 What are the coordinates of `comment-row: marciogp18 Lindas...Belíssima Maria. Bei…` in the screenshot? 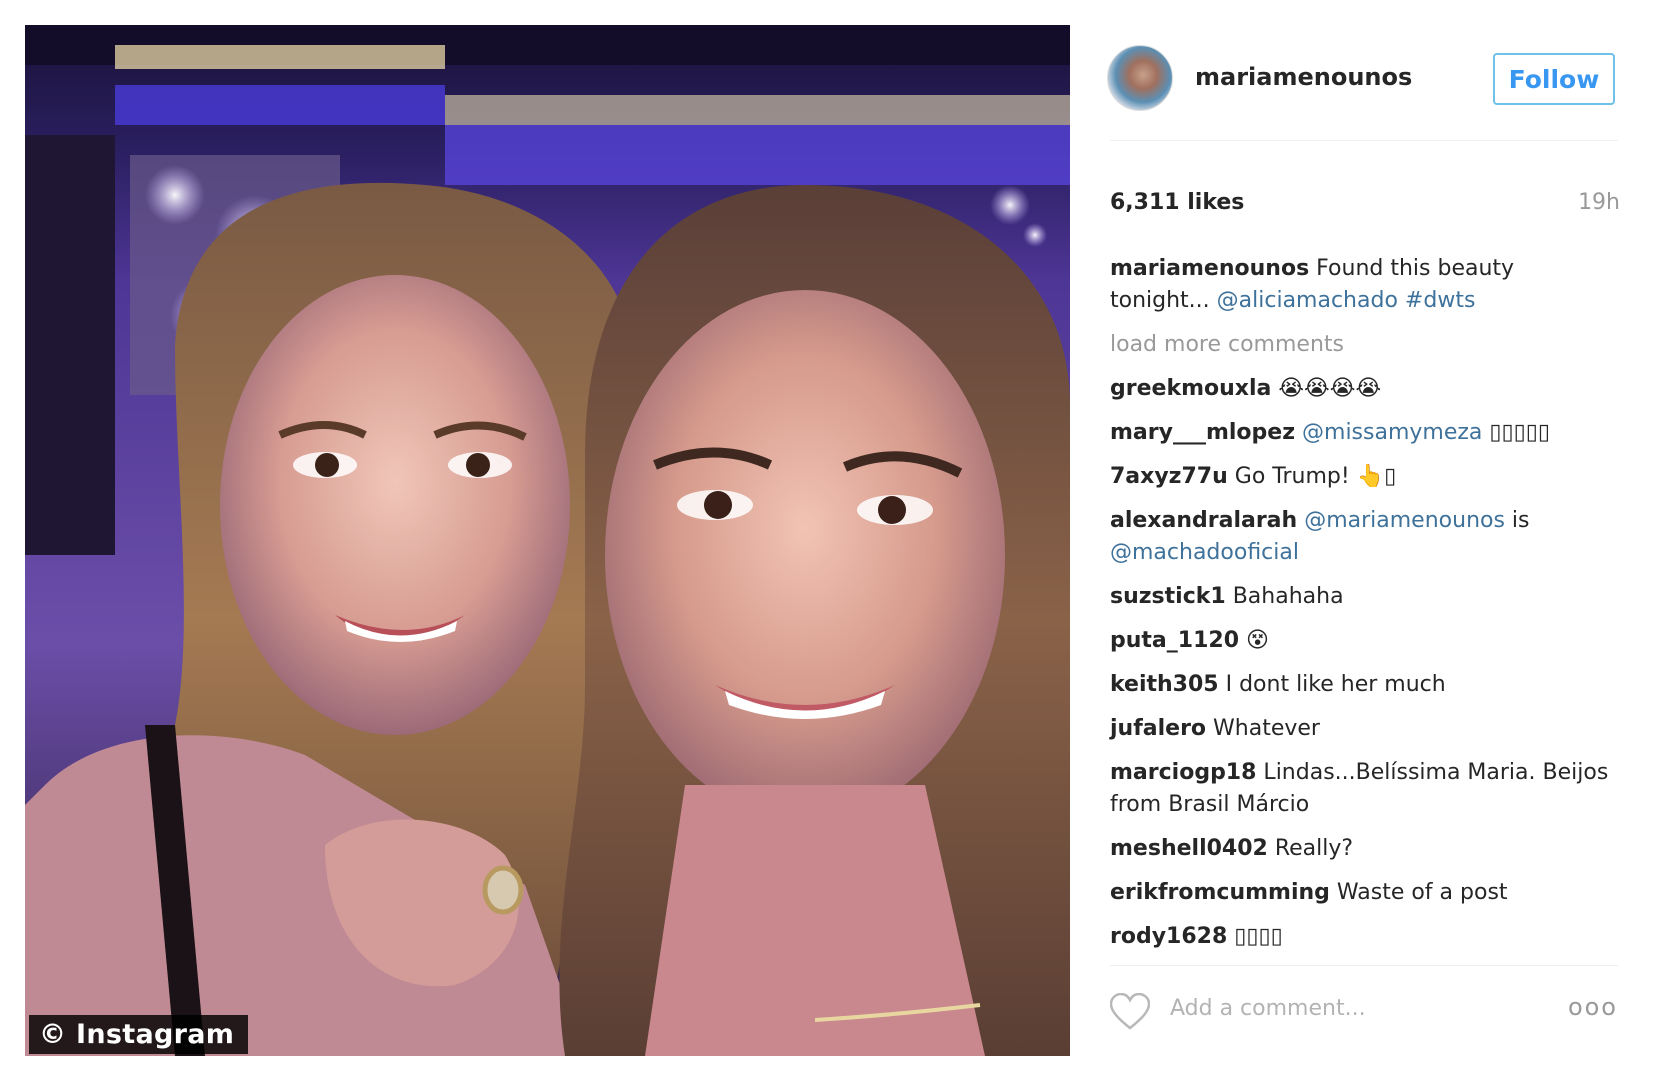 It's located at (1364, 789).